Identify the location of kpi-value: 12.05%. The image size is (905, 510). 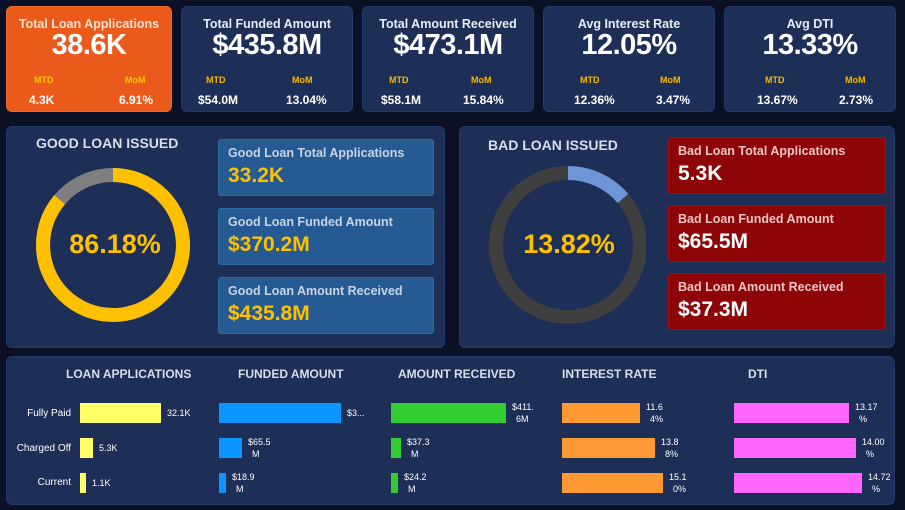
(629, 45).